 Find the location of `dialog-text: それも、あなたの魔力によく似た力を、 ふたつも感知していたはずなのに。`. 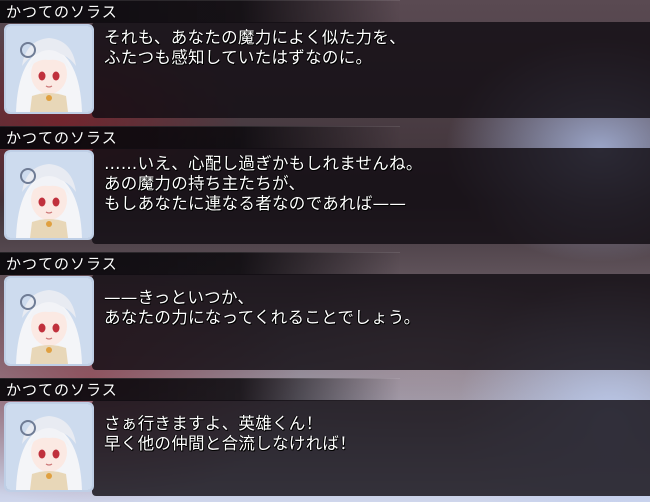

dialog-text: それも、あなたの魔力によく似た力を、 ふたつも感知していたはずなのに。 is located at coordinates (255, 47).